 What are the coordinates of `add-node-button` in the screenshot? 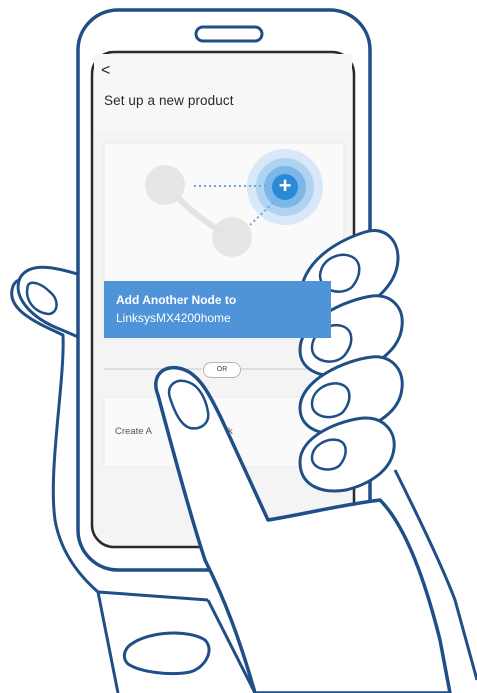 It's located at (217, 309).